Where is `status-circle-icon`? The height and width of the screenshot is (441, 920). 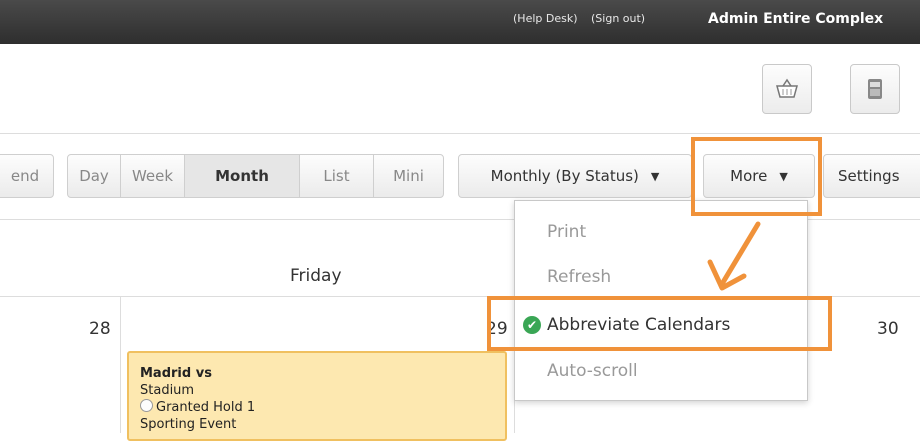
status-circle-icon is located at coordinates (146, 405).